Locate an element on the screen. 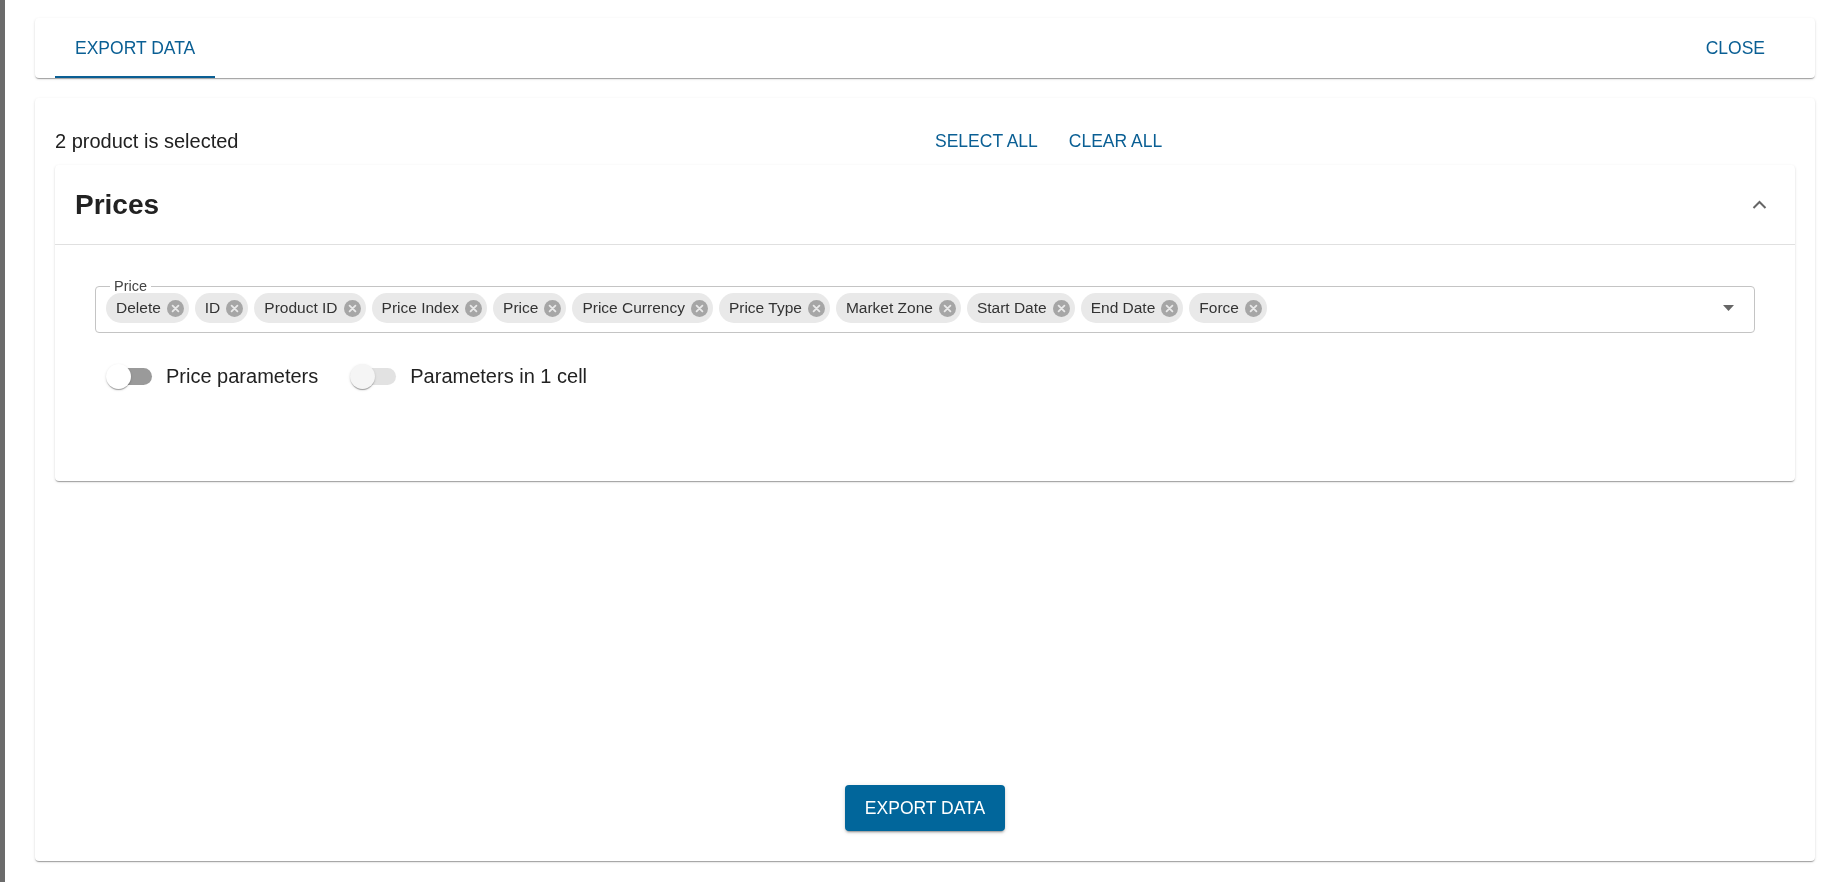 Image resolution: width=1845 pixels, height=882 pixels. select-field: Price Delete ID Product ID Price Index Price Price Currency Price Type Market Zone Start Date End Date Force is located at coordinates (925, 305).